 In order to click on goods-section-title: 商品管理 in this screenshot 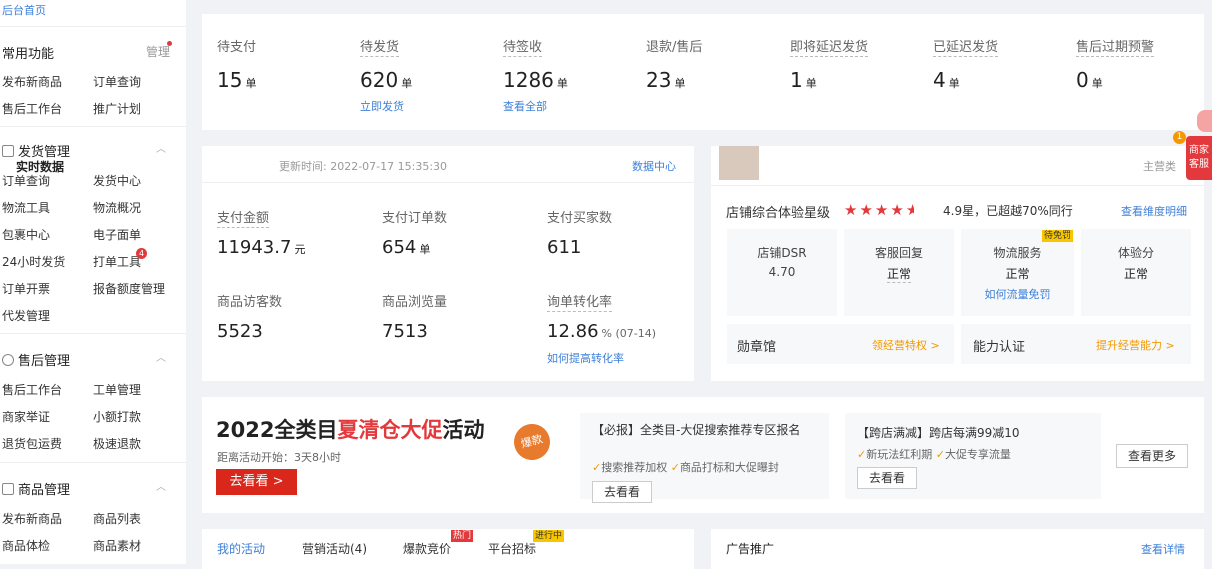, I will do `click(36, 488)`.